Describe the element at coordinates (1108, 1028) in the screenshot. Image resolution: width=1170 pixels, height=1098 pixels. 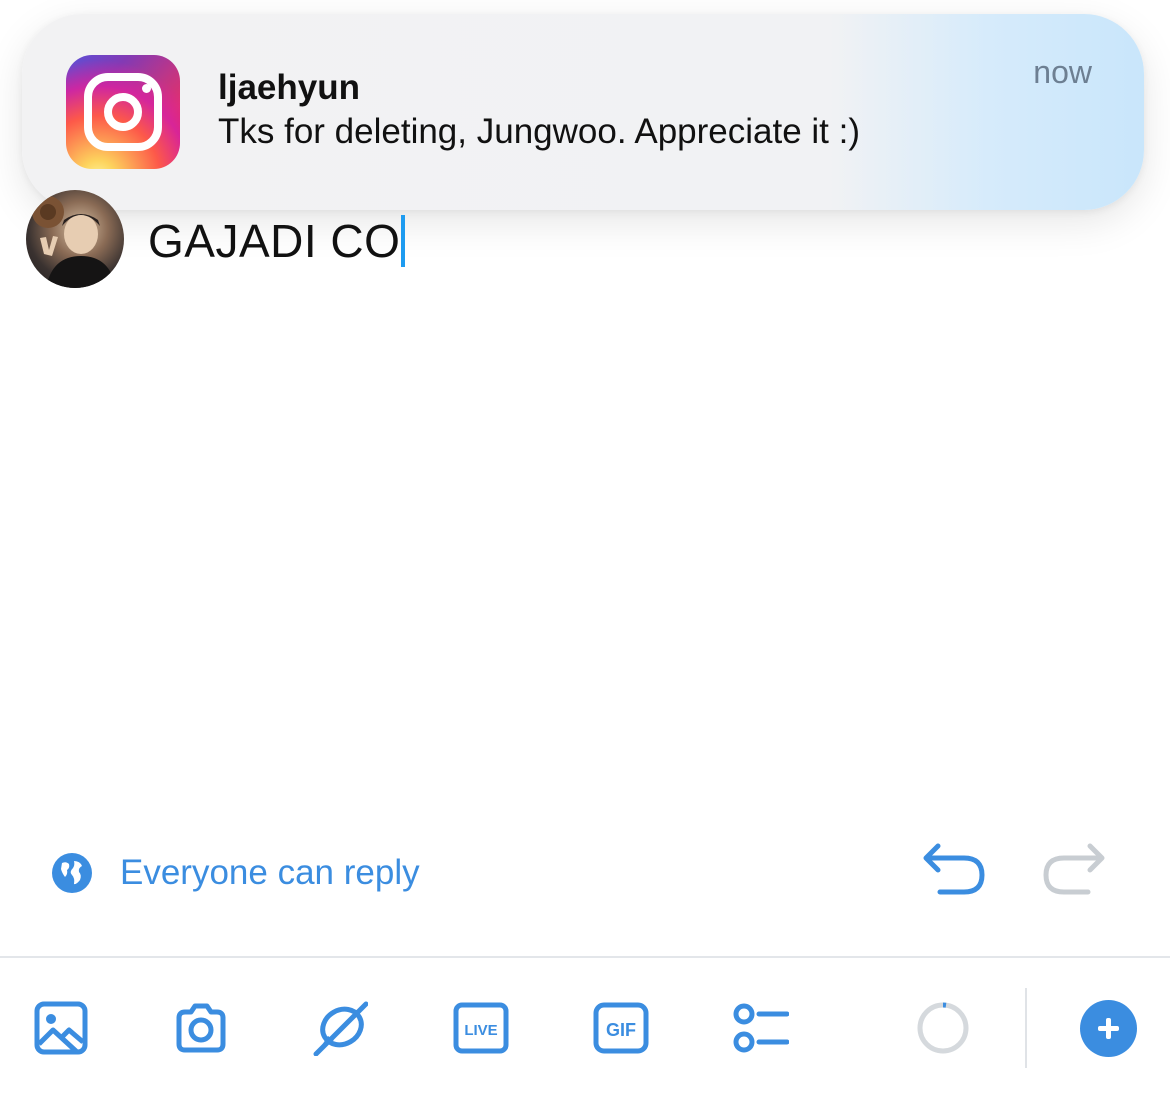
I see `add-thread-button` at that location.